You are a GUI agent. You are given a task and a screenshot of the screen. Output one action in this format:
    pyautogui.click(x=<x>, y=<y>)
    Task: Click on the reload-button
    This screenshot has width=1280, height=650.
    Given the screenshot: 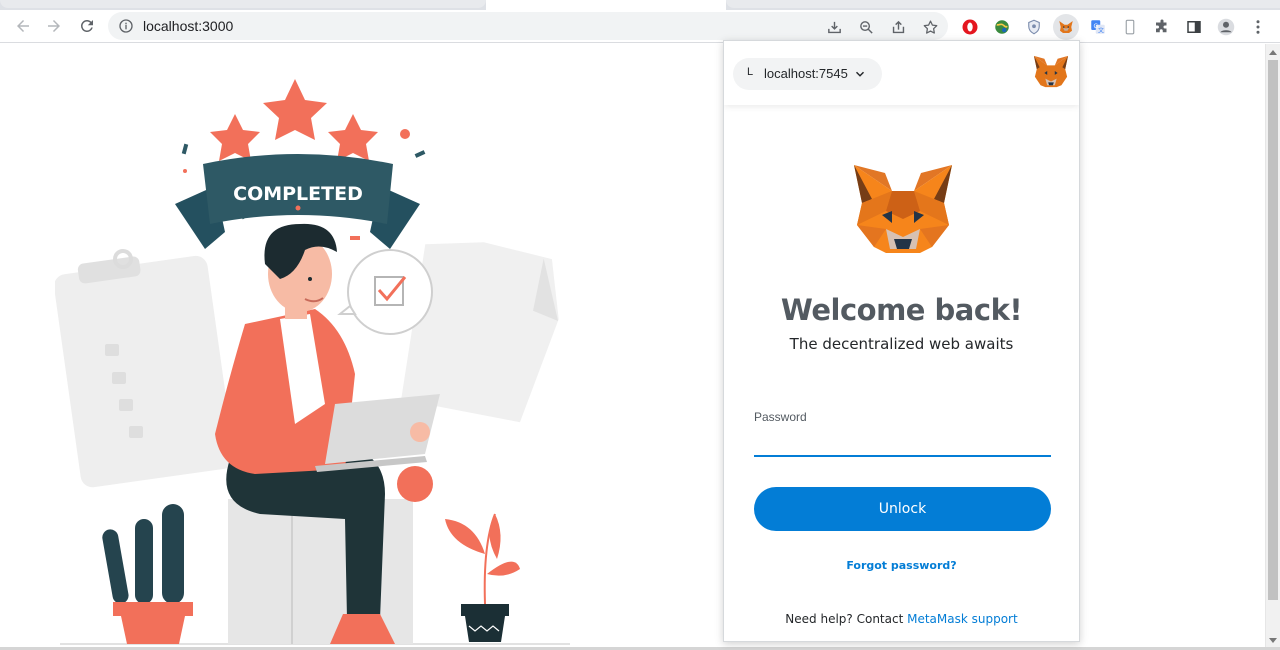 What is the action you would take?
    pyautogui.click(x=87, y=26)
    